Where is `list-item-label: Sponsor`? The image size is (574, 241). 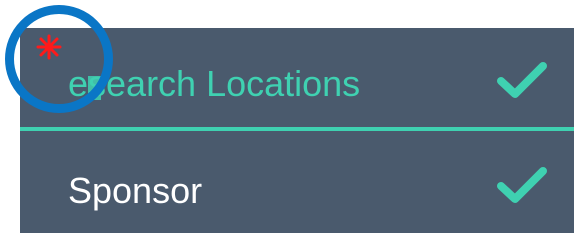
list-item-label: Sponsor is located at coordinates (135, 190).